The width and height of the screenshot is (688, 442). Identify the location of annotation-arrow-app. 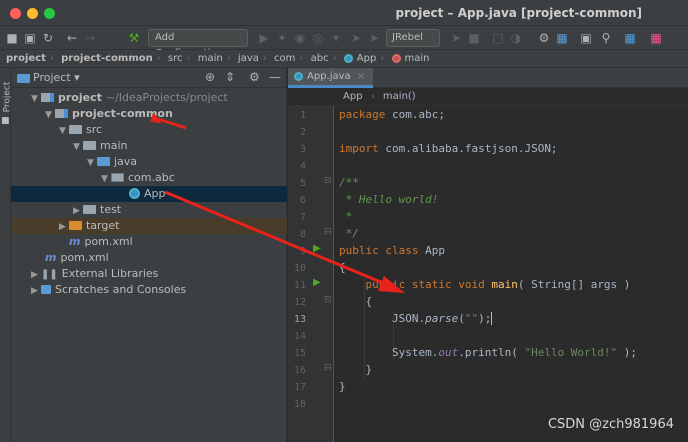
(284, 241).